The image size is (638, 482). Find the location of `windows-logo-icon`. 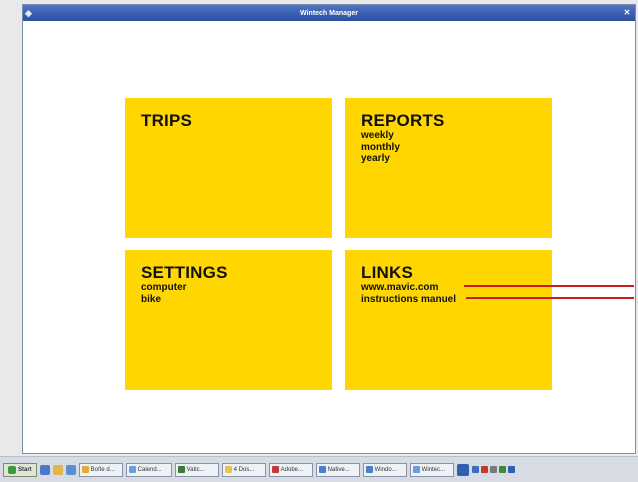

windows-logo-icon is located at coordinates (12, 469).